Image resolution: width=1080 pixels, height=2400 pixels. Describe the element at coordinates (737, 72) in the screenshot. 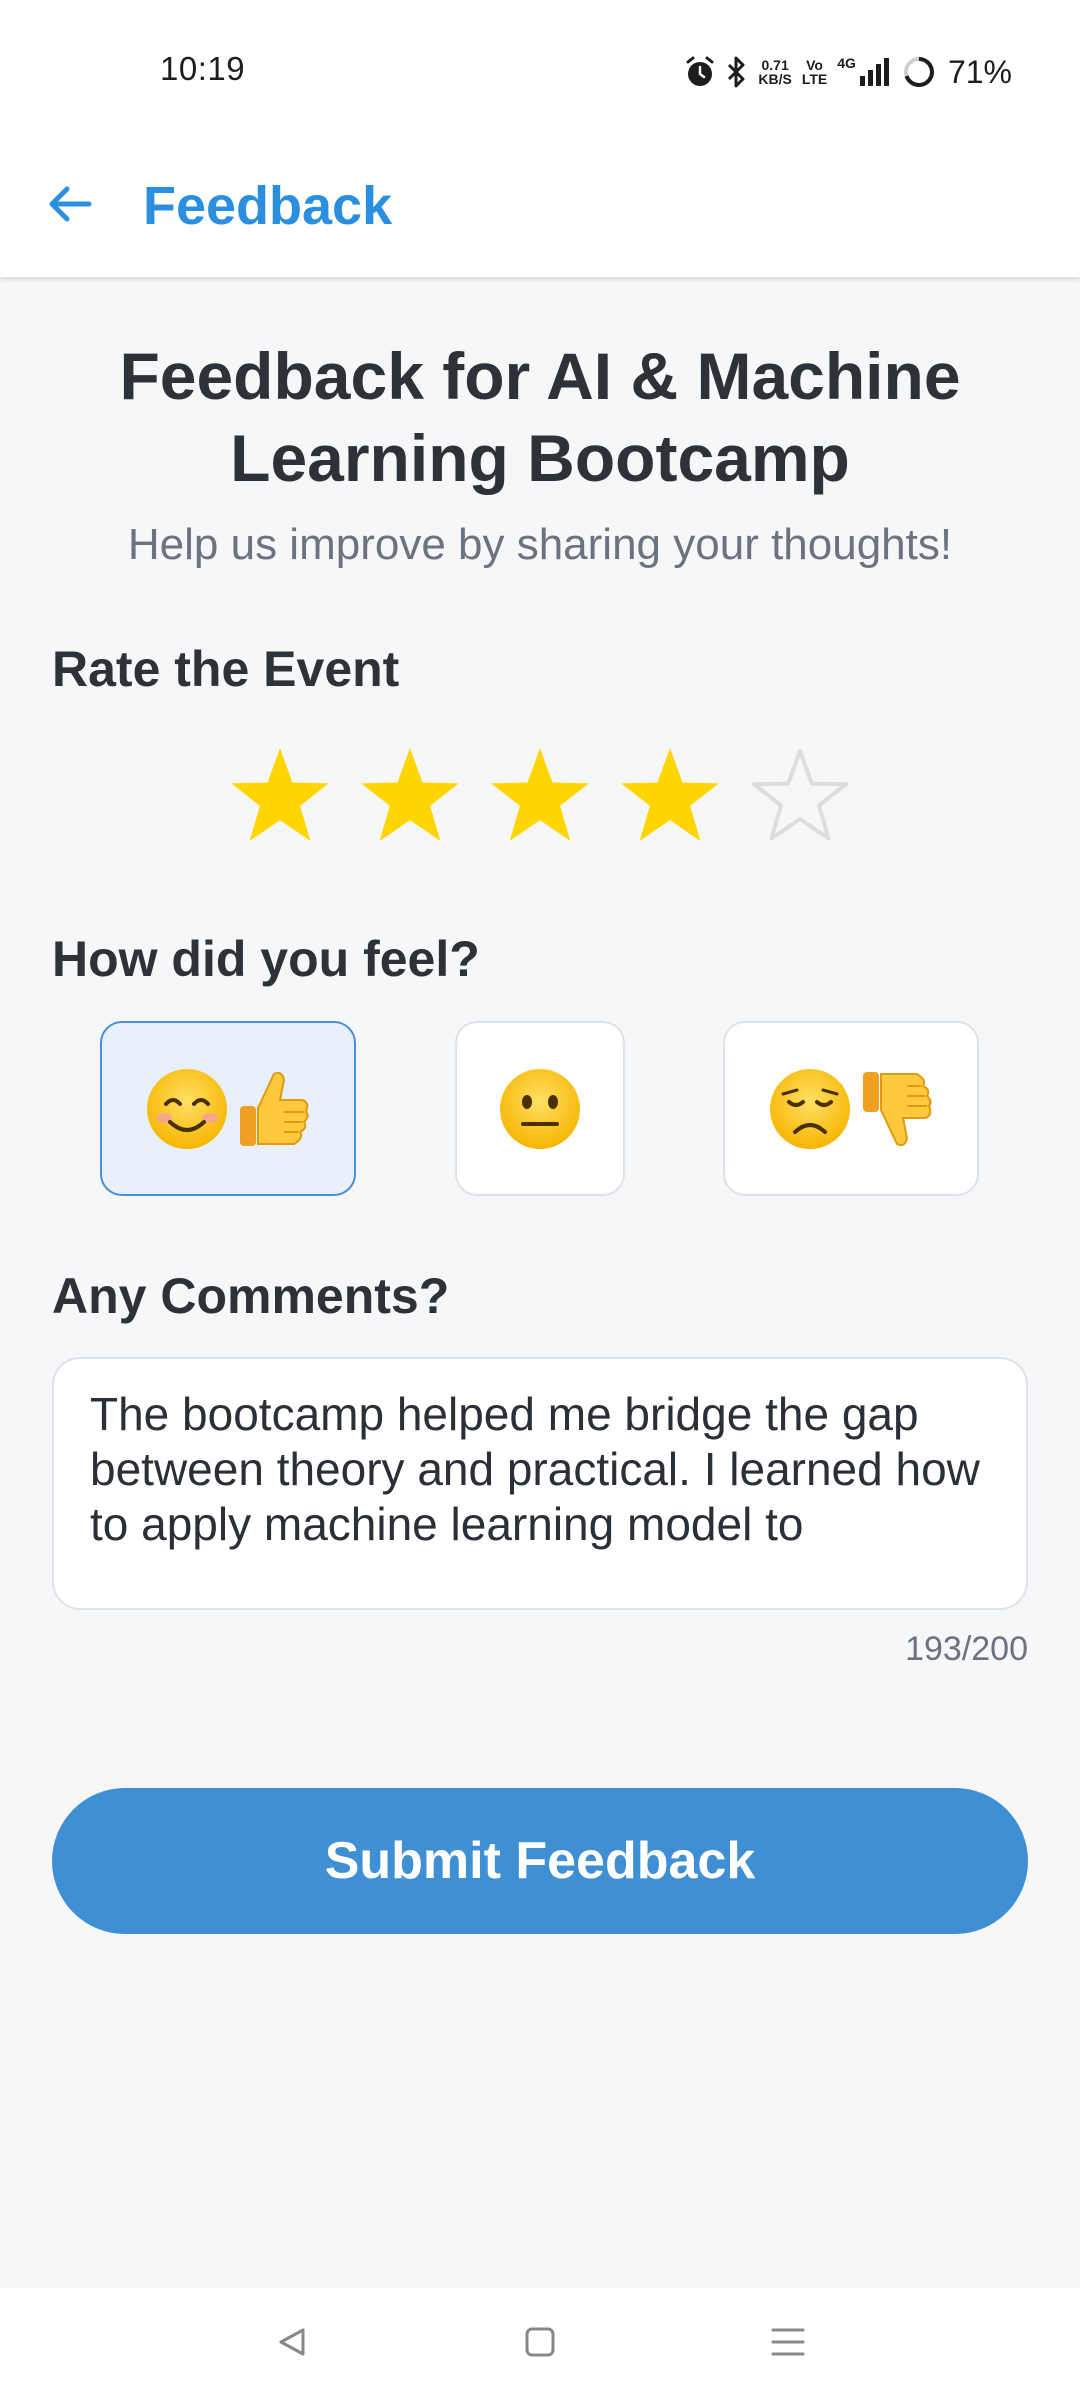

I see `bluetooth-icon` at that location.